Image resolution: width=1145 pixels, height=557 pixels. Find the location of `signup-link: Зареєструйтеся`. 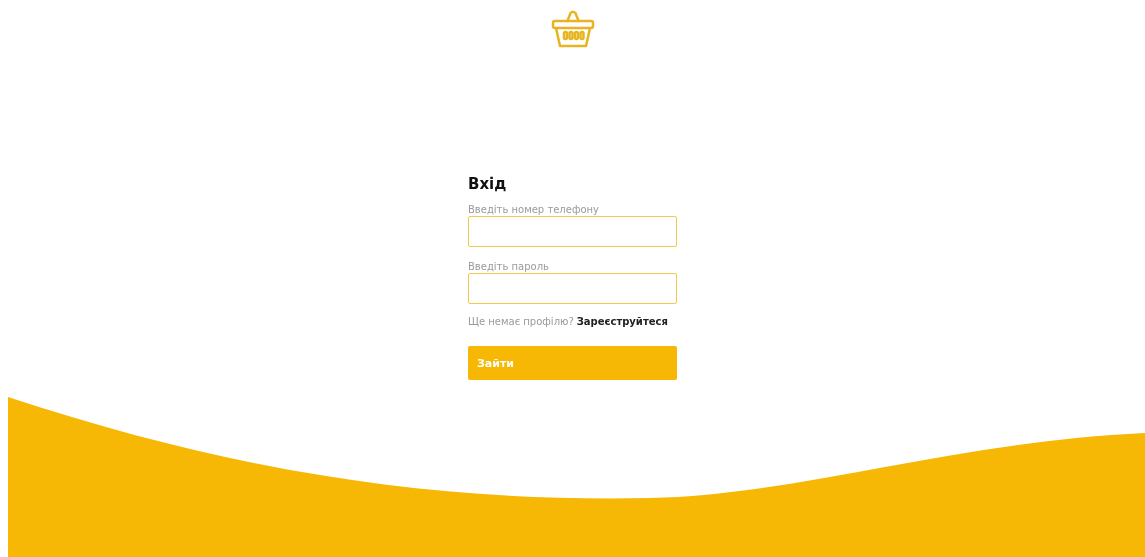

signup-link: Зареєструйтеся is located at coordinates (622, 321).